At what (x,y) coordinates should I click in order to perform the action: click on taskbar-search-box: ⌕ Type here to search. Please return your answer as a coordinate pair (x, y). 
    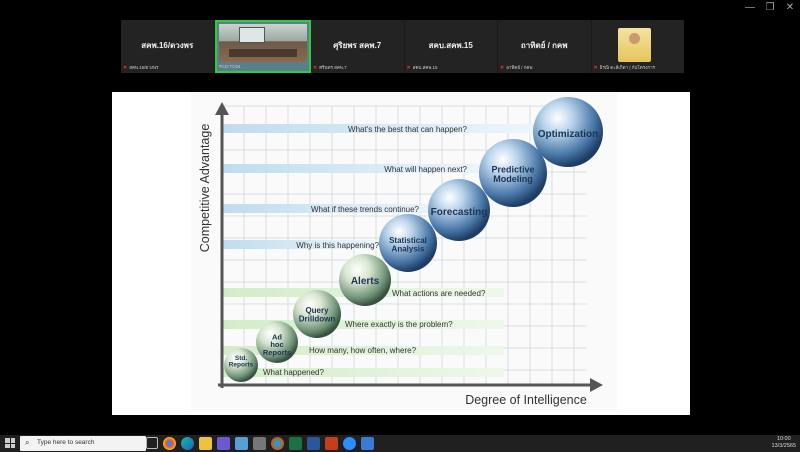
    Looking at the image, I should click on (83, 443).